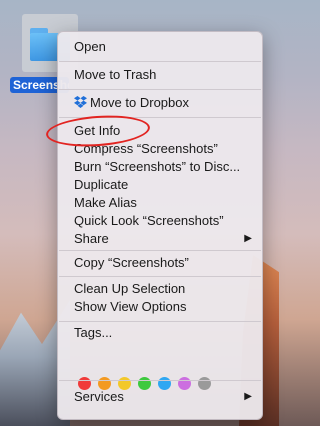 The image size is (320, 426). Describe the element at coordinates (163, 221) in the screenshot. I see `menu-item-quick-look: Quick Look “Screenshots”` at that location.